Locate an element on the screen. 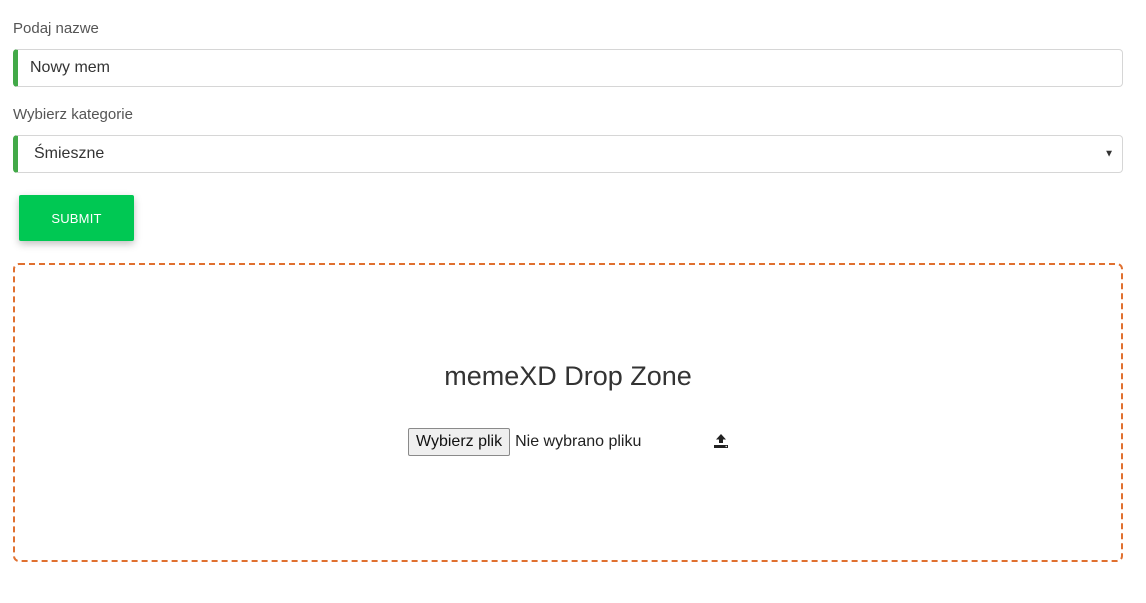 The image size is (1146, 603). dropdown-arrow-icon: ▼ is located at coordinates (1109, 154).